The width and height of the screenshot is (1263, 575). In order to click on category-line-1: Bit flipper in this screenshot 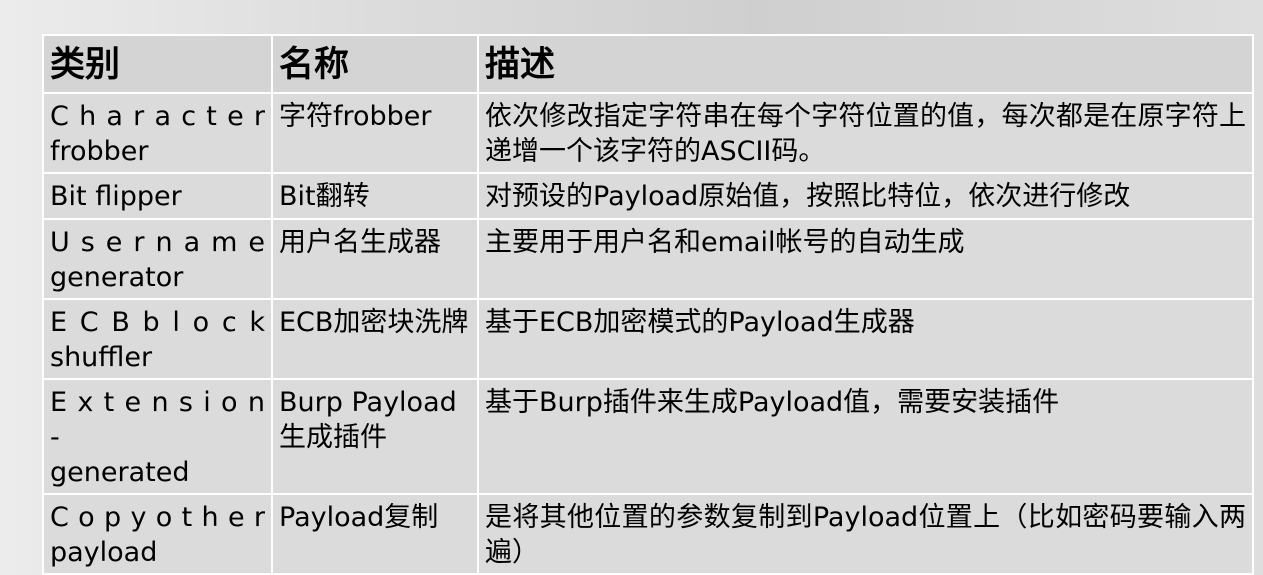, I will do `click(116, 196)`.